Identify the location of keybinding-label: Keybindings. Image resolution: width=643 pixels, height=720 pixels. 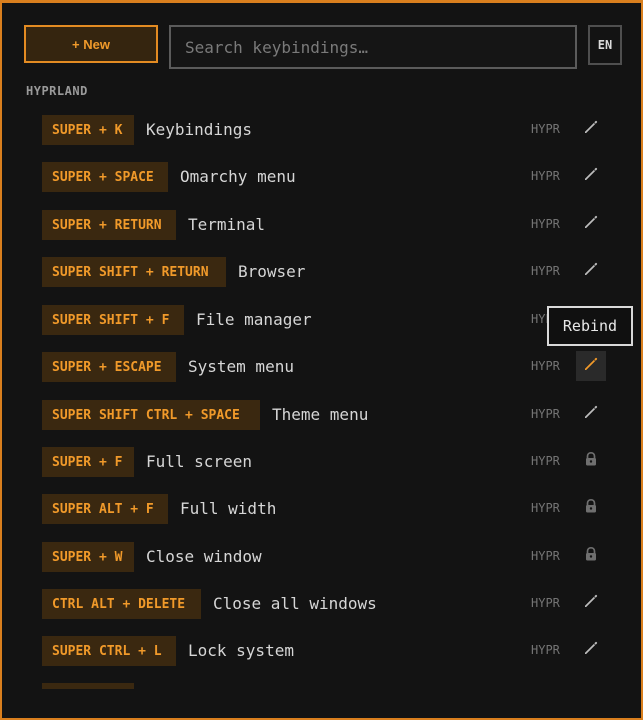
(199, 129).